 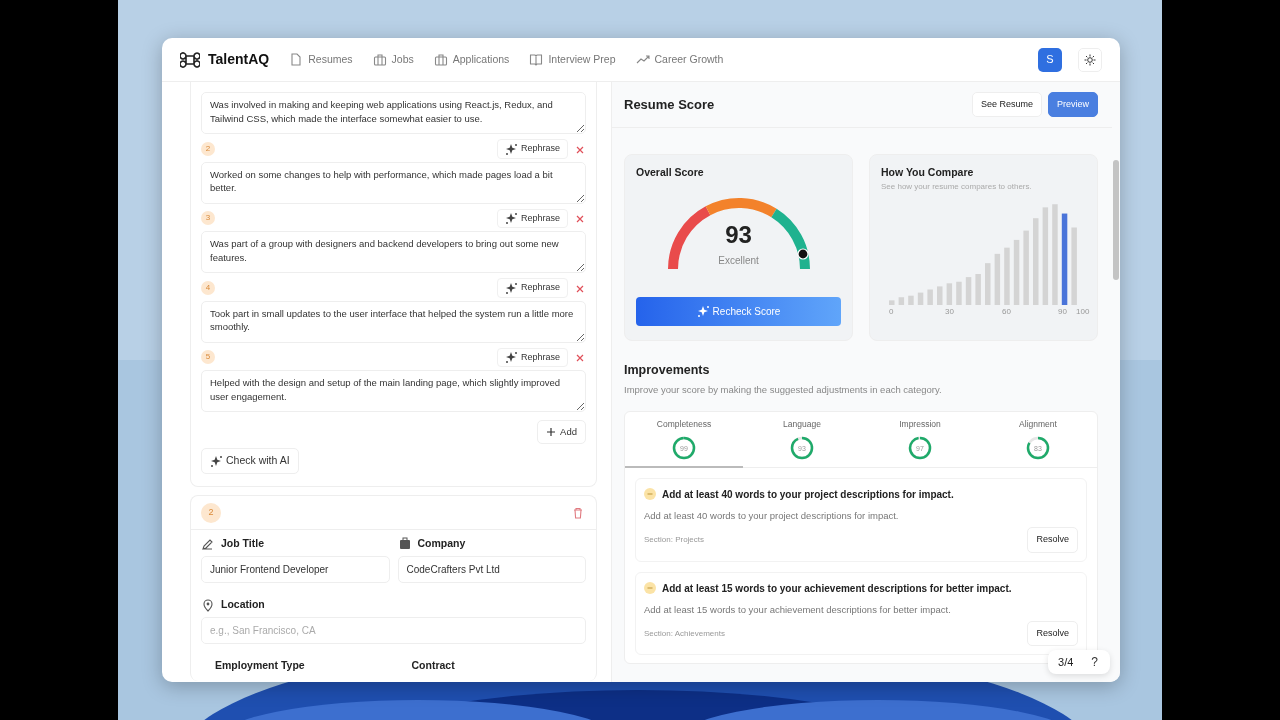 What do you see at coordinates (684, 633) in the screenshot?
I see `section-tag: Section: Achievements` at bounding box center [684, 633].